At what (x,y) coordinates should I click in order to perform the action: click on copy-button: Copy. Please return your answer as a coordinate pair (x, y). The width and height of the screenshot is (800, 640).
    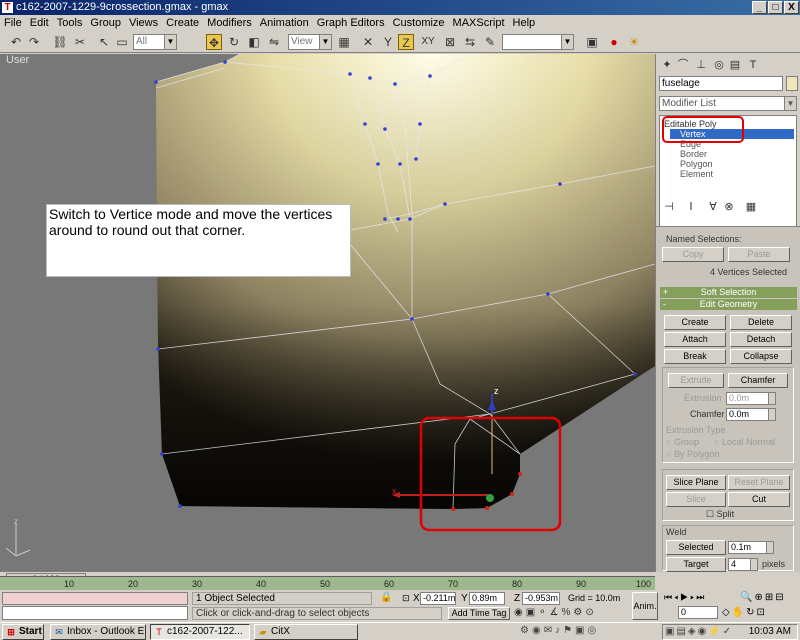
    Looking at the image, I should click on (693, 254).